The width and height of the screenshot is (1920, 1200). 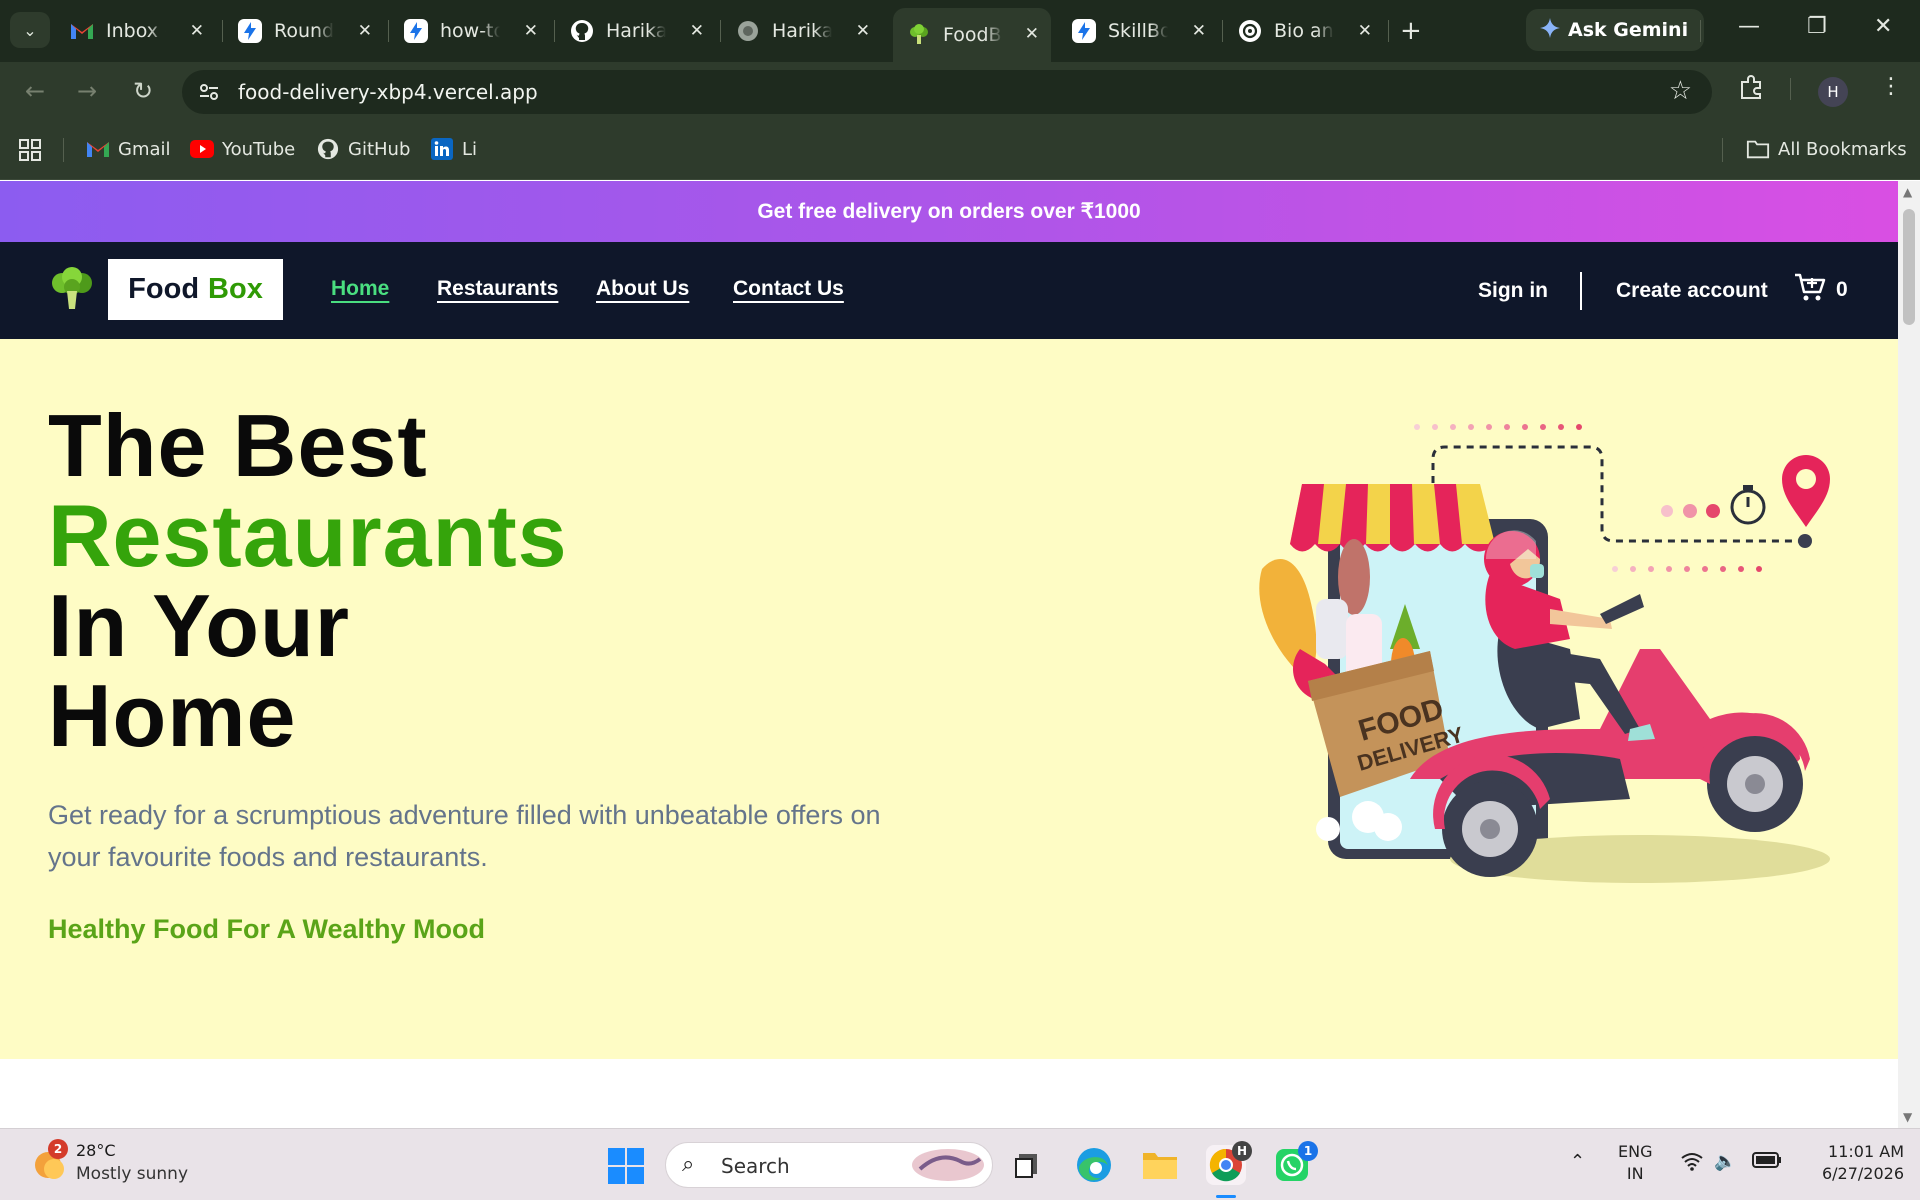 I want to click on close-window-icon: ✕, so click(x=1883, y=26).